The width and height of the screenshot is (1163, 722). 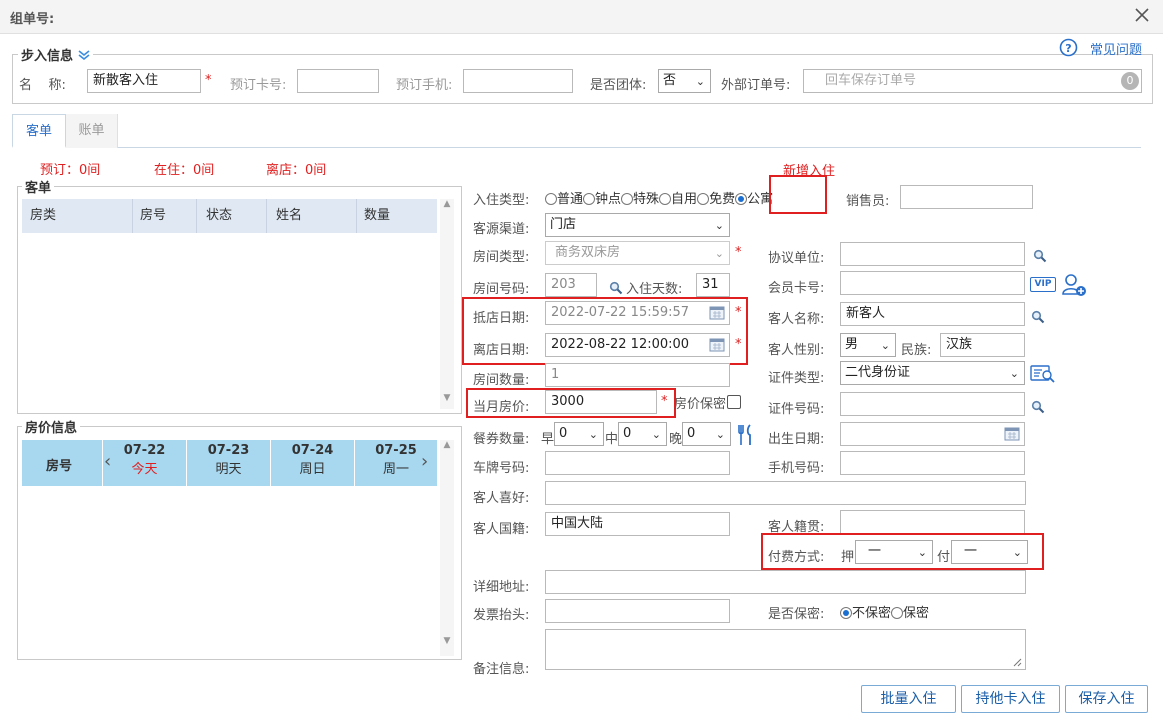 I want to click on booking-phone-input, so click(x=518, y=81).